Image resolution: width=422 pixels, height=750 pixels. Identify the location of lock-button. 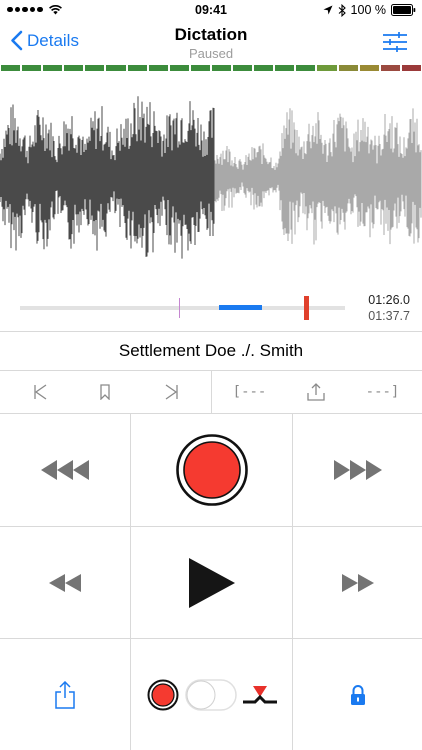
(357, 694).